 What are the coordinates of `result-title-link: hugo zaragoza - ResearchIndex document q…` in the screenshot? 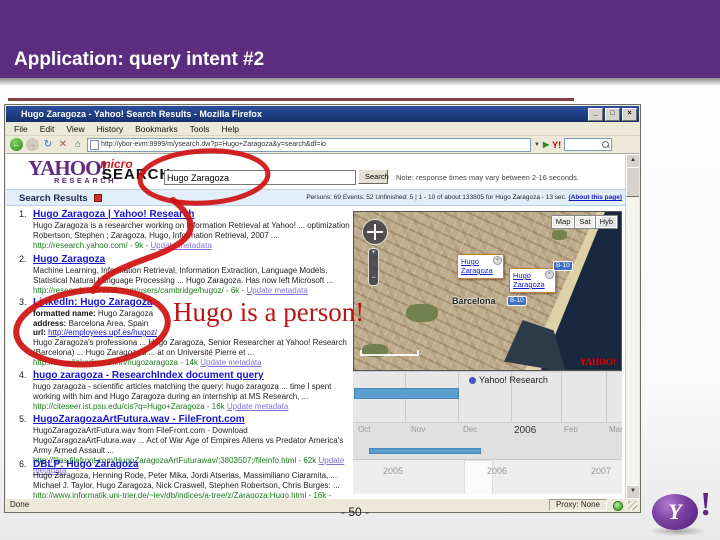 It's located at (192, 376).